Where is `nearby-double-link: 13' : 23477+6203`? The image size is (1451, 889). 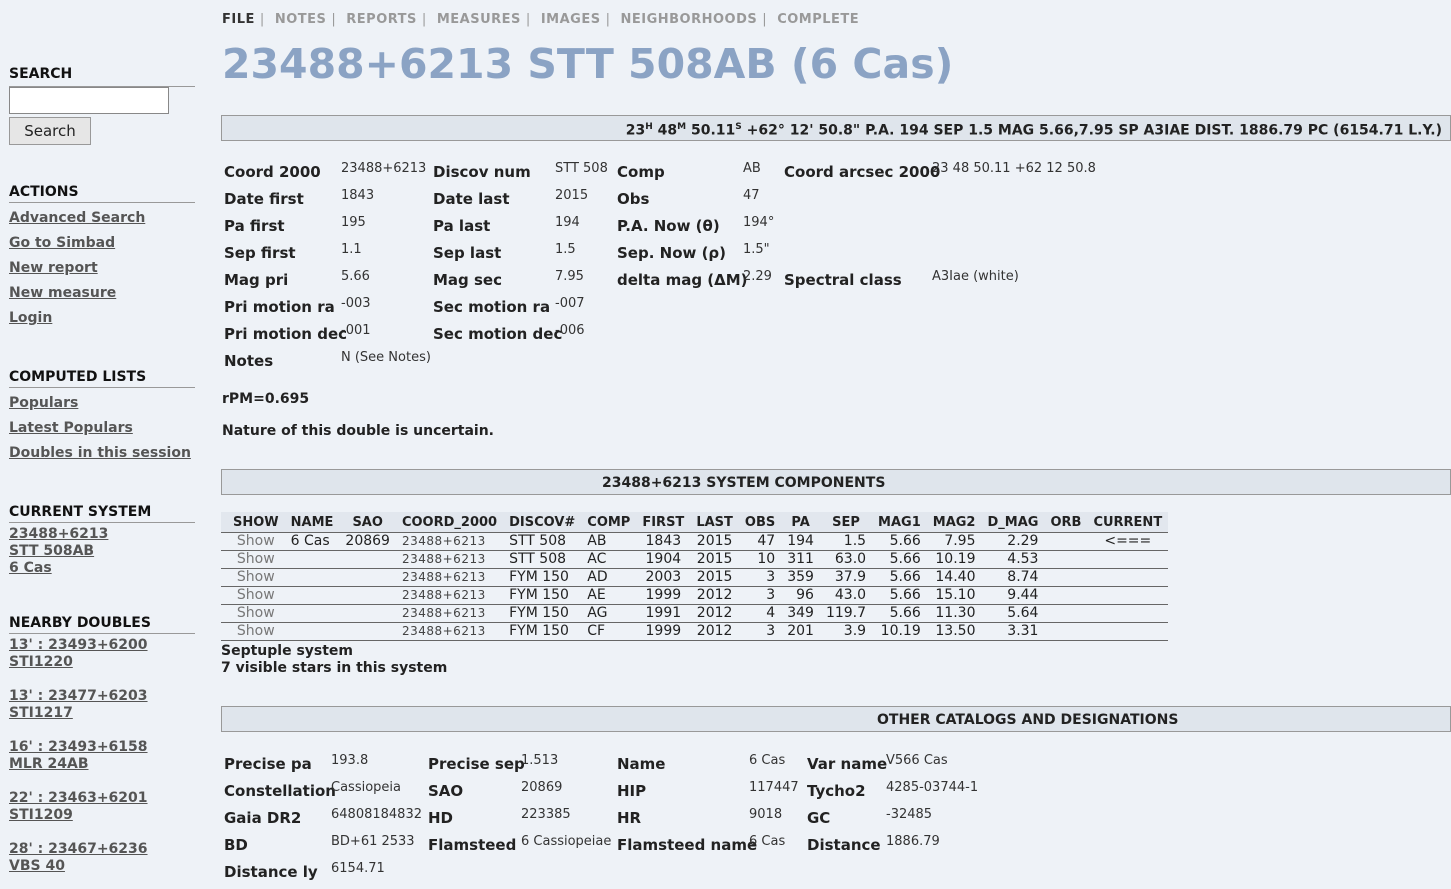
nearby-double-link: 13' : 23477+6203 is located at coordinates (78, 696).